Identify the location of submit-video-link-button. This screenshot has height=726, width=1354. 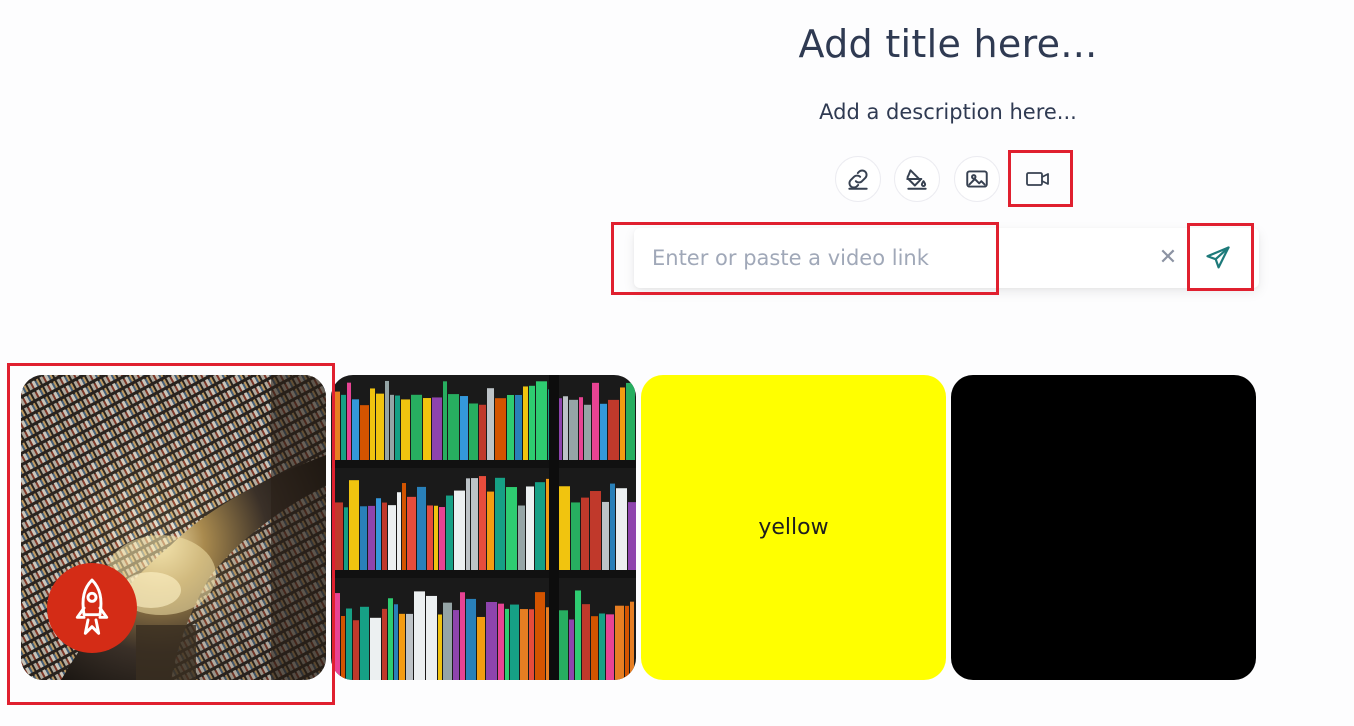
(1218, 258).